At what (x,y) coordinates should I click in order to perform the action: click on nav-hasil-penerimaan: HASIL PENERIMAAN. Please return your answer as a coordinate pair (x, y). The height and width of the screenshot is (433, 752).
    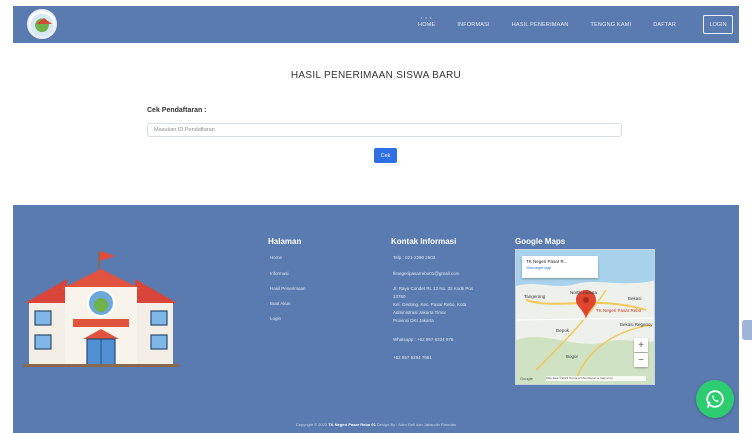
    Looking at the image, I should click on (540, 25).